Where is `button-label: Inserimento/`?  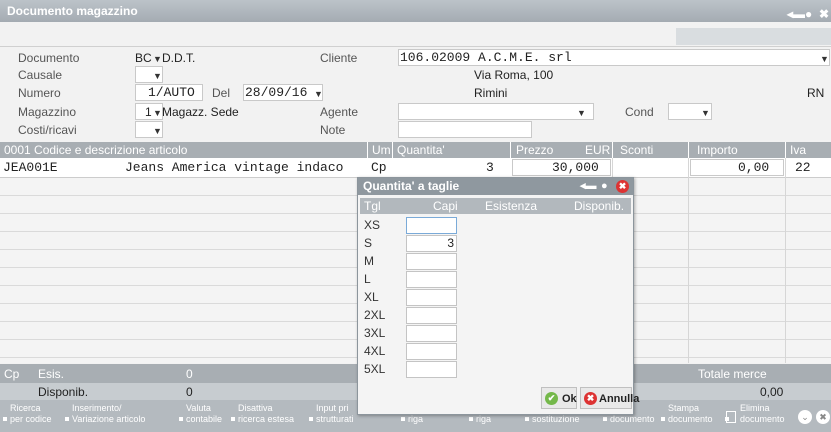 button-label: Inserimento/ is located at coordinates (97, 408).